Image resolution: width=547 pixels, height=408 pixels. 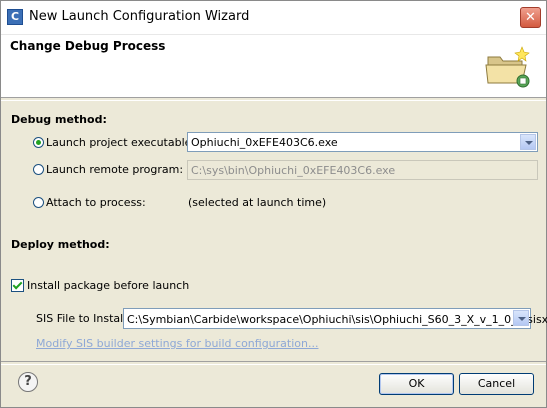 I want to click on cancel-button: Cancel, so click(x=496, y=384).